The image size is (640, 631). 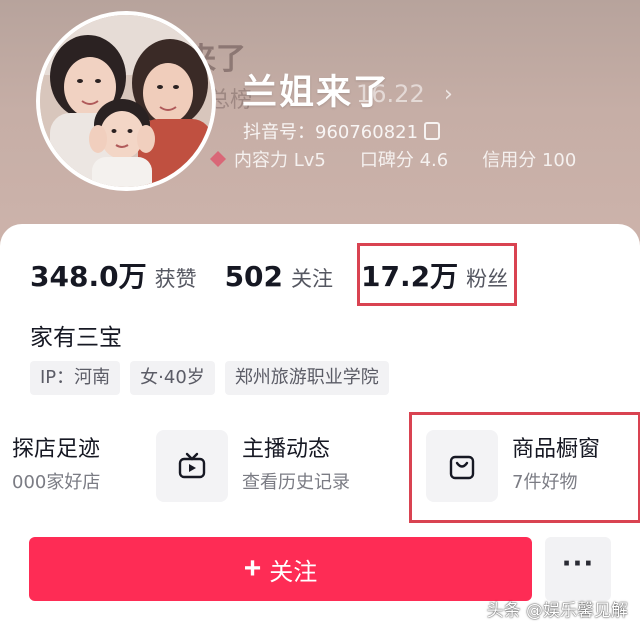 What do you see at coordinates (175, 279) in the screenshot?
I see `likes-label: 获赞` at bounding box center [175, 279].